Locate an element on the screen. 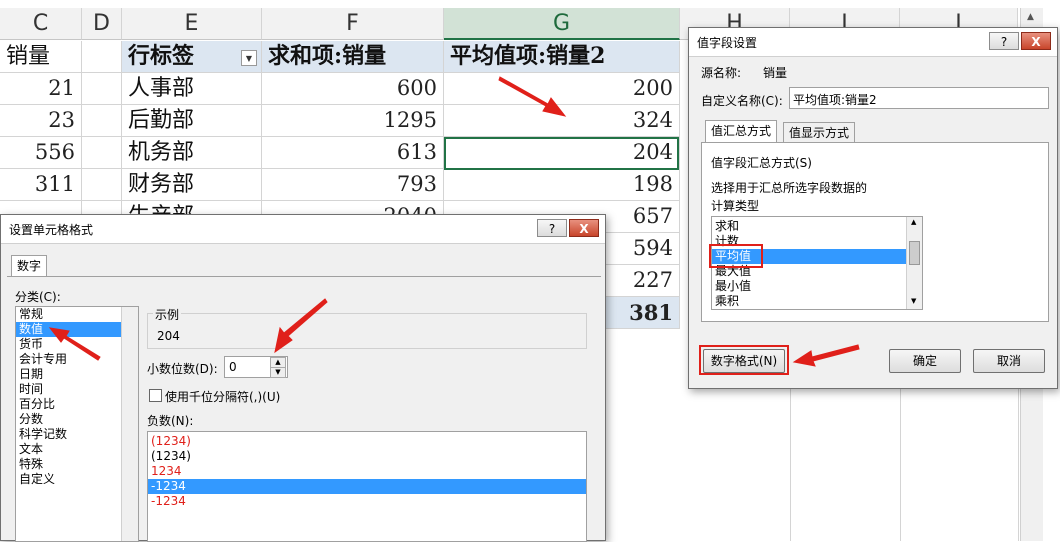  list-item: 数值 is located at coordinates (77, 329).